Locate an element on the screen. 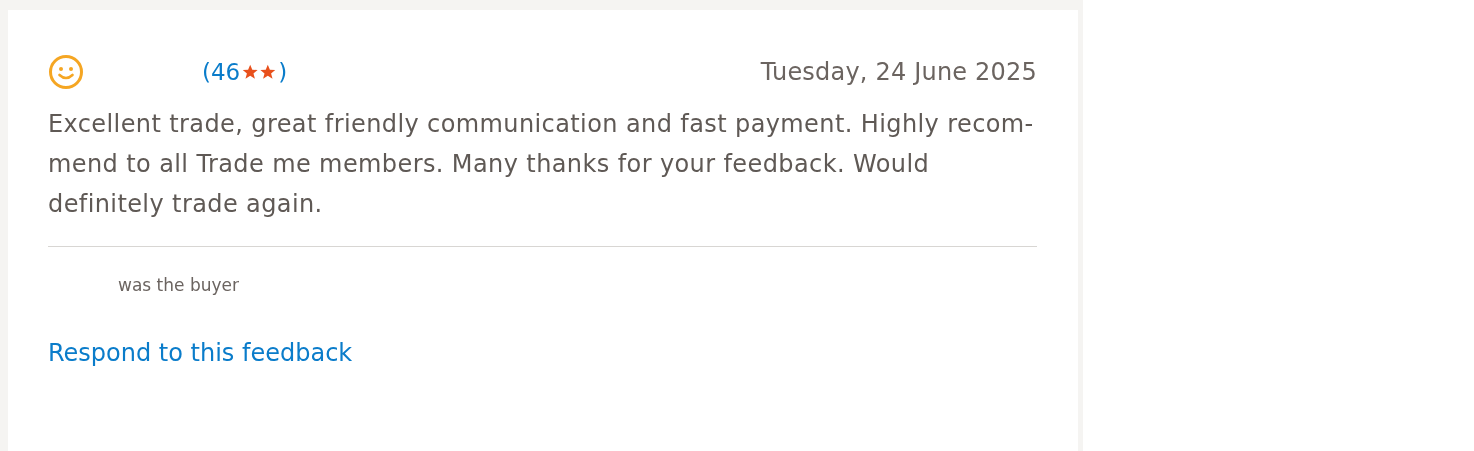  feedback-date: Tuesday, 24 June 2025 is located at coordinates (898, 72).